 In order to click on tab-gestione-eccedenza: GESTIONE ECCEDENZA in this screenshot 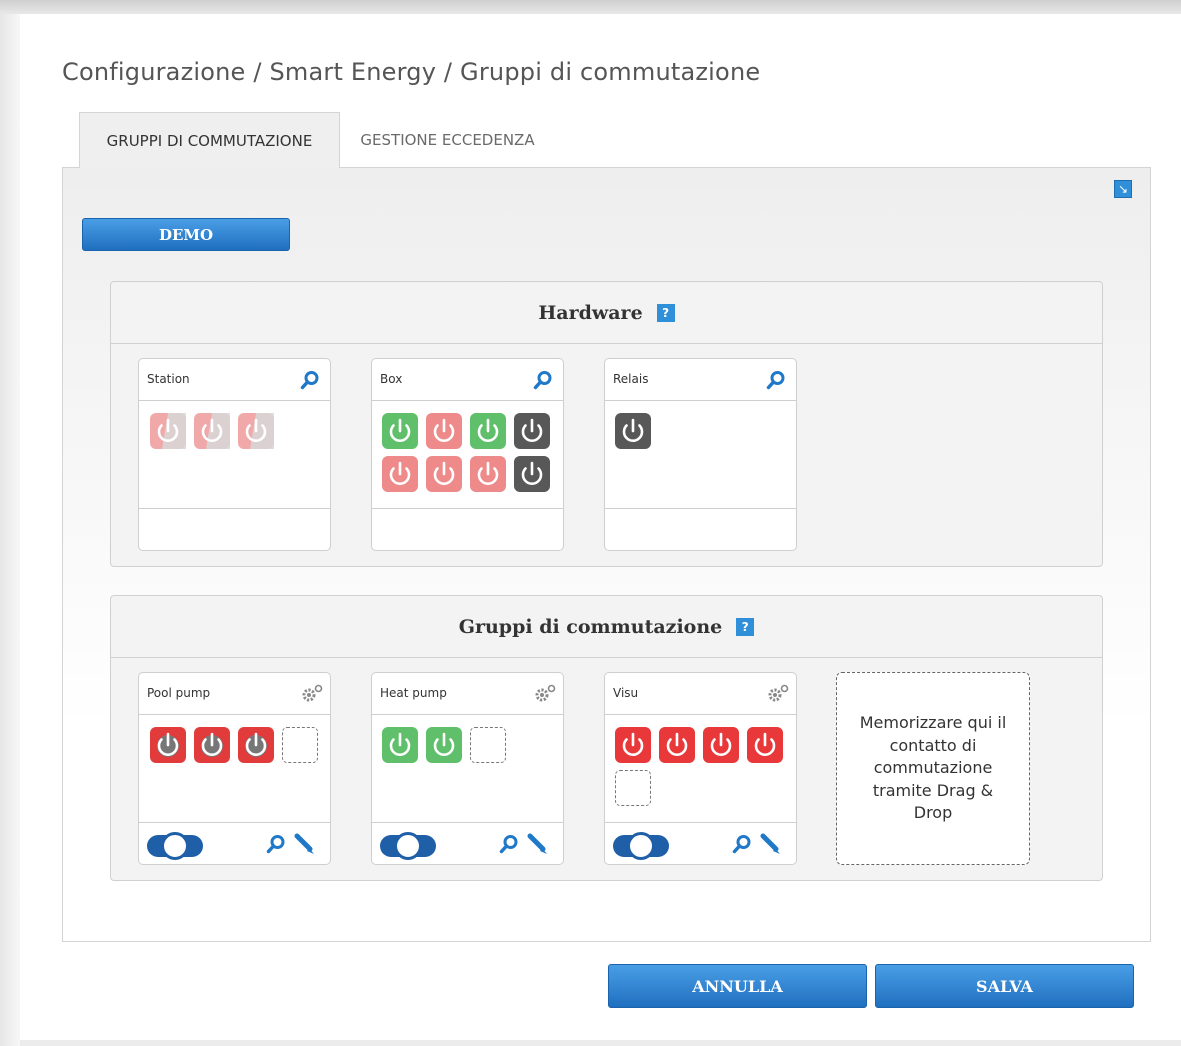, I will do `click(447, 140)`.